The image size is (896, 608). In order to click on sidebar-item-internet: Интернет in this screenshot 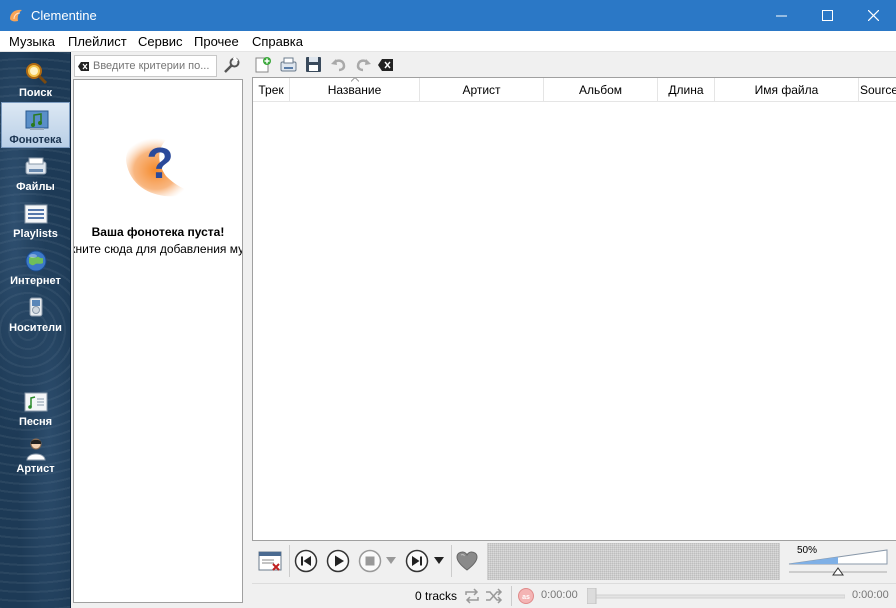, I will do `click(35, 267)`.